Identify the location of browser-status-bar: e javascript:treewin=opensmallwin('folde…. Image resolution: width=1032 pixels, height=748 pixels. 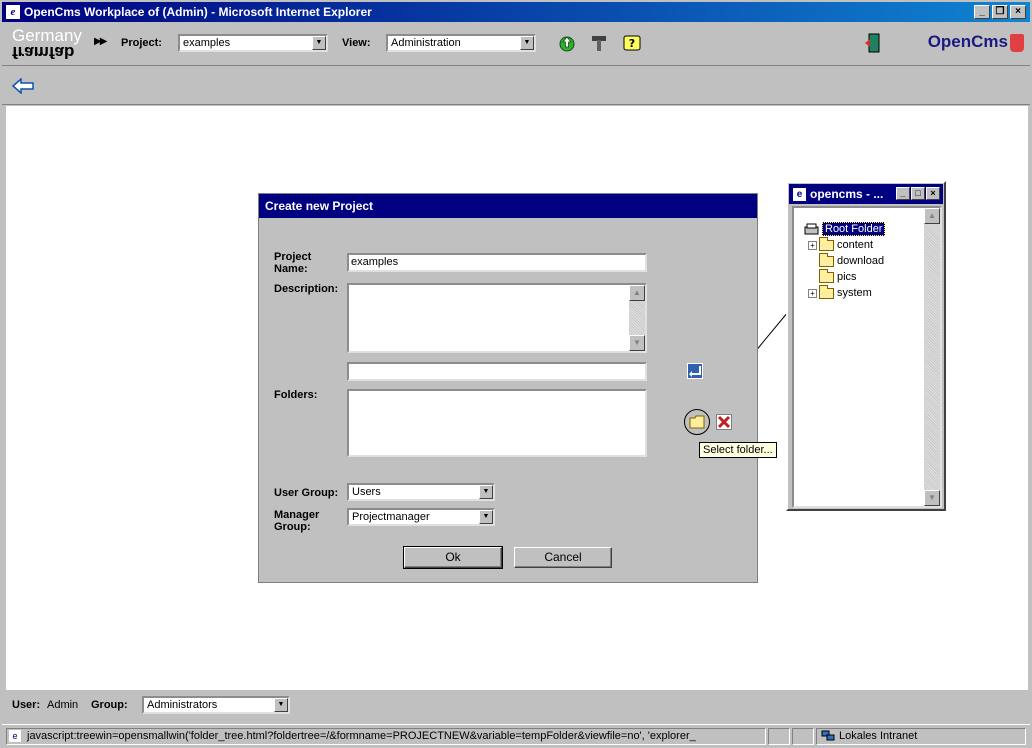
(516, 735).